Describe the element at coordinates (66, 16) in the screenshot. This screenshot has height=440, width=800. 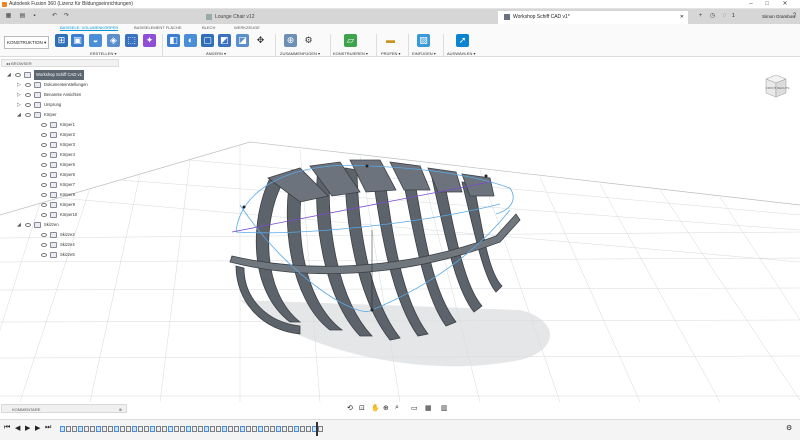
I see `redo-icon: ↷` at that location.